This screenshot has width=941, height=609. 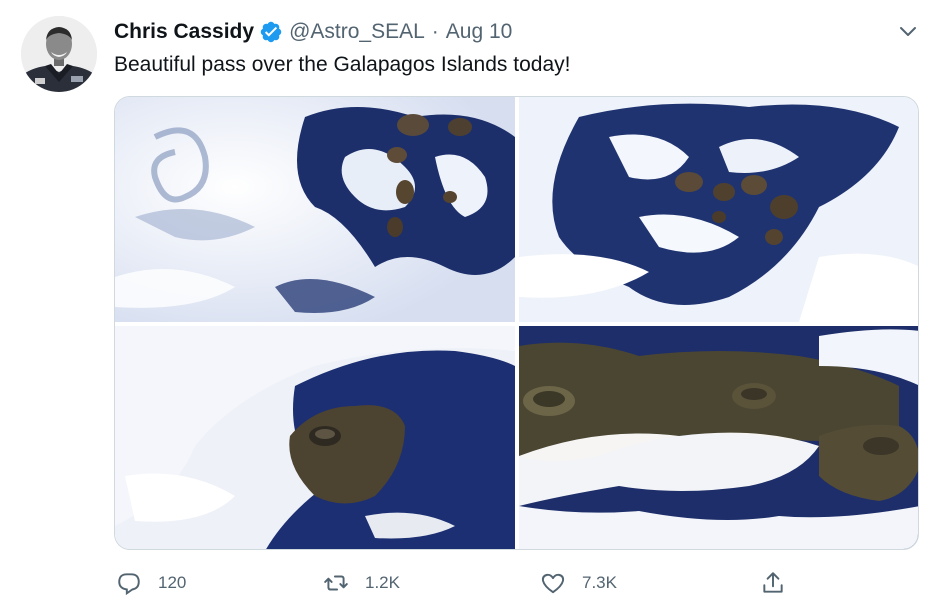 I want to click on retweet-count: 1.2K, so click(x=382, y=582).